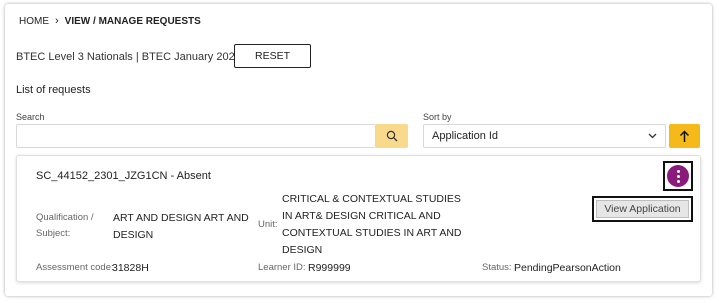 The width and height of the screenshot is (719, 303). What do you see at coordinates (130, 268) in the screenshot?
I see `assessment-code-value: 31828H` at bounding box center [130, 268].